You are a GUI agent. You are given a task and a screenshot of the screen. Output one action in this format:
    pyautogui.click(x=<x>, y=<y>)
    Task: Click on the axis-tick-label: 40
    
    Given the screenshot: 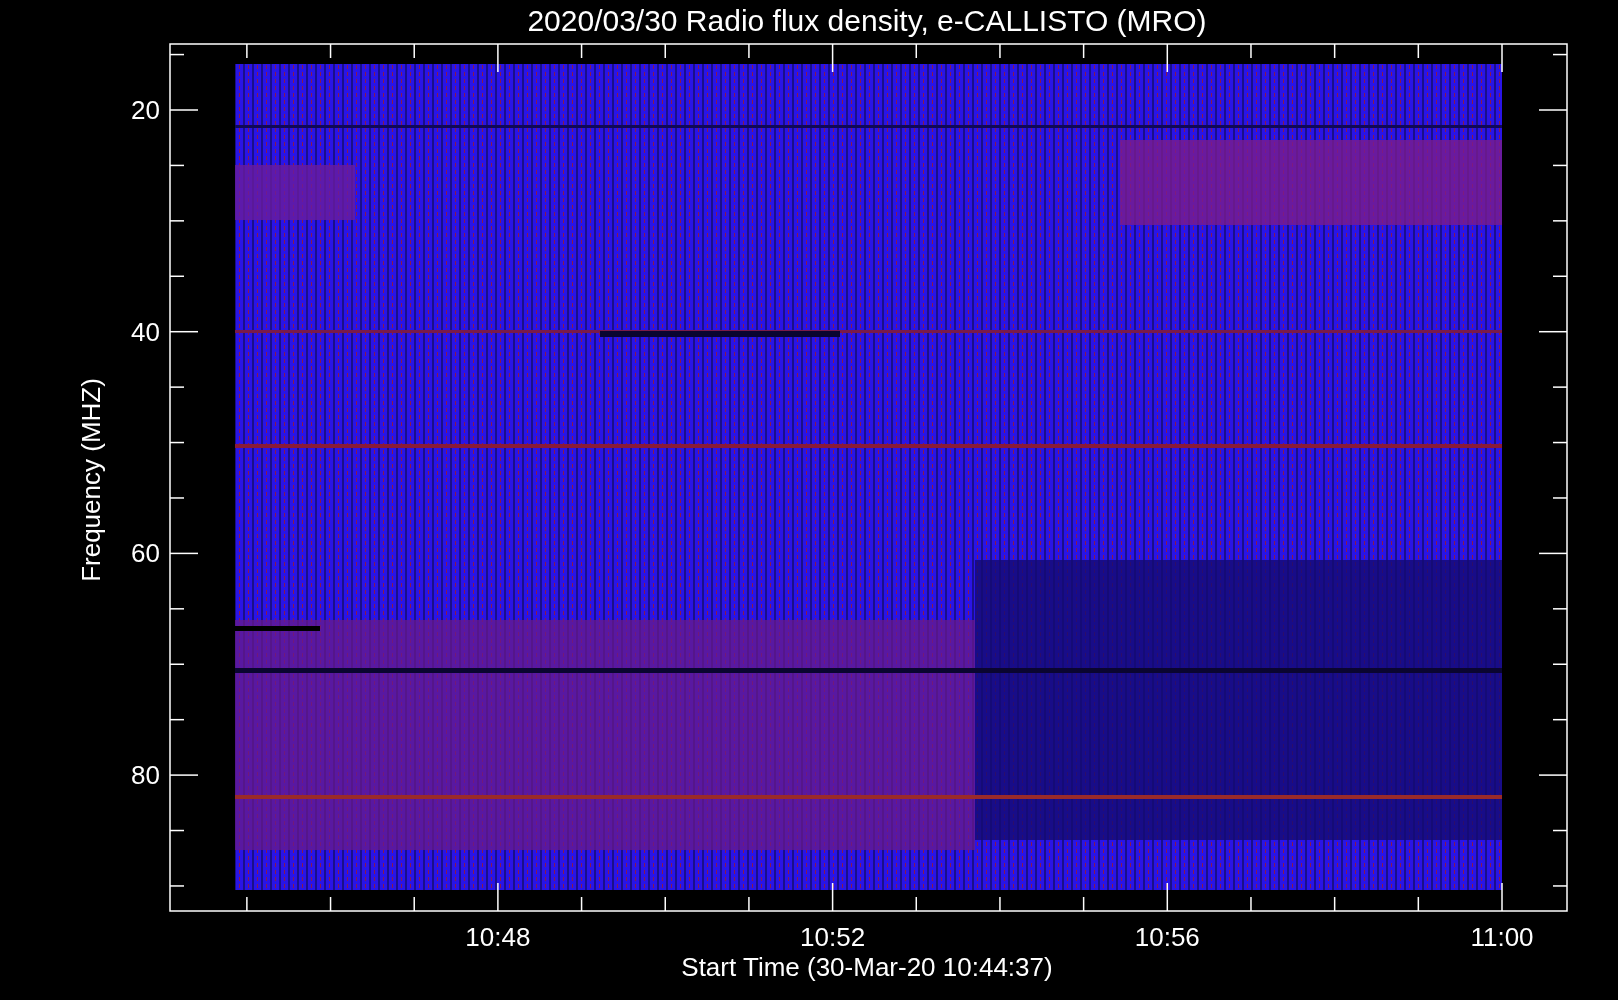 What is the action you would take?
    pyautogui.click(x=145, y=331)
    